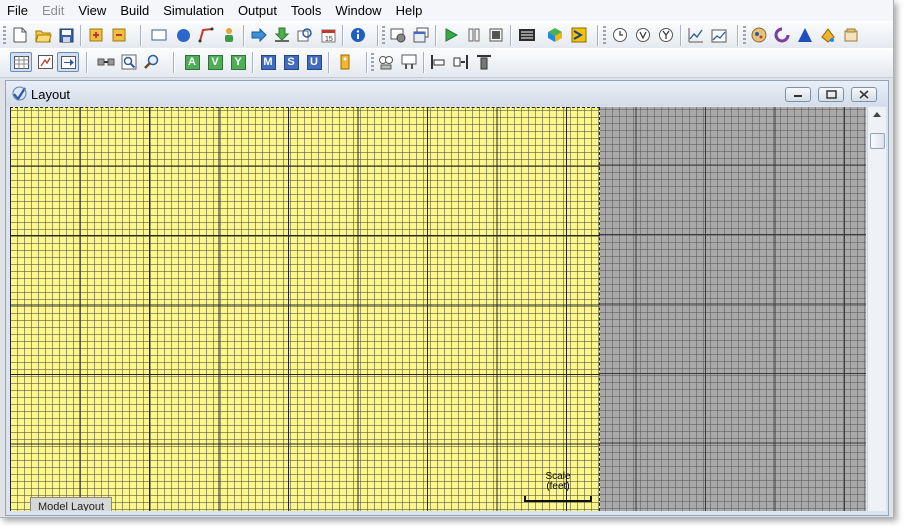 This screenshot has width=905, height=527. I want to click on color-cube-icon, so click(555, 35).